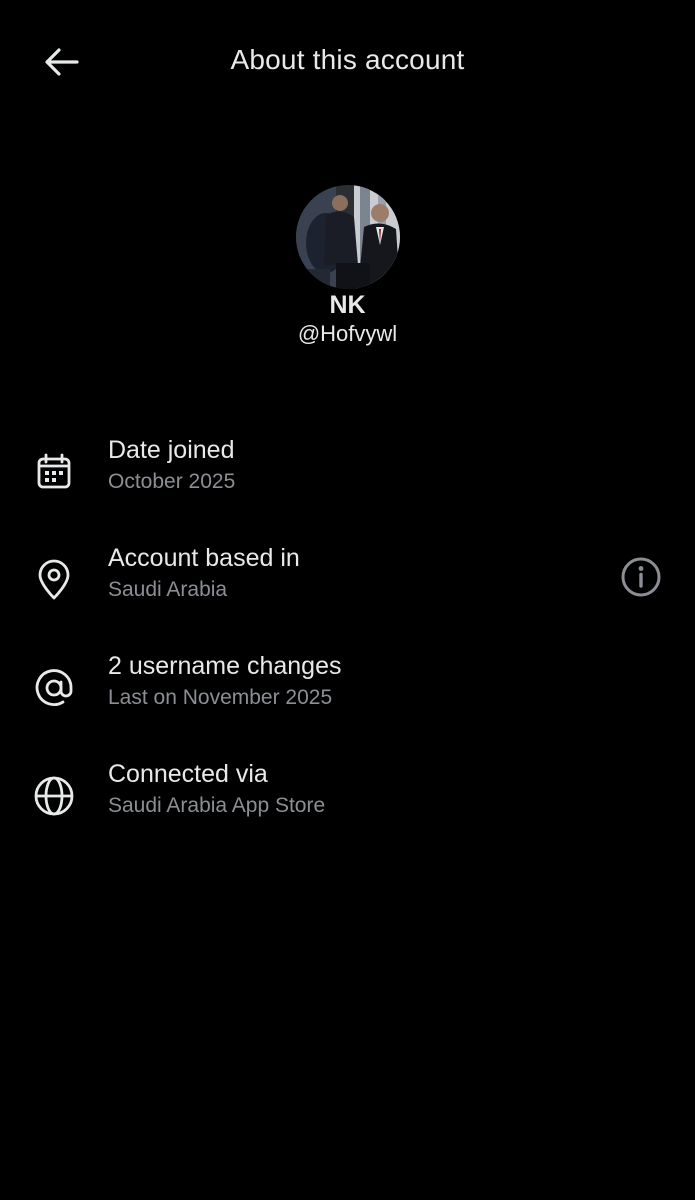 The image size is (695, 1200). Describe the element at coordinates (54, 688) in the screenshot. I see `at-sign-icon` at that location.